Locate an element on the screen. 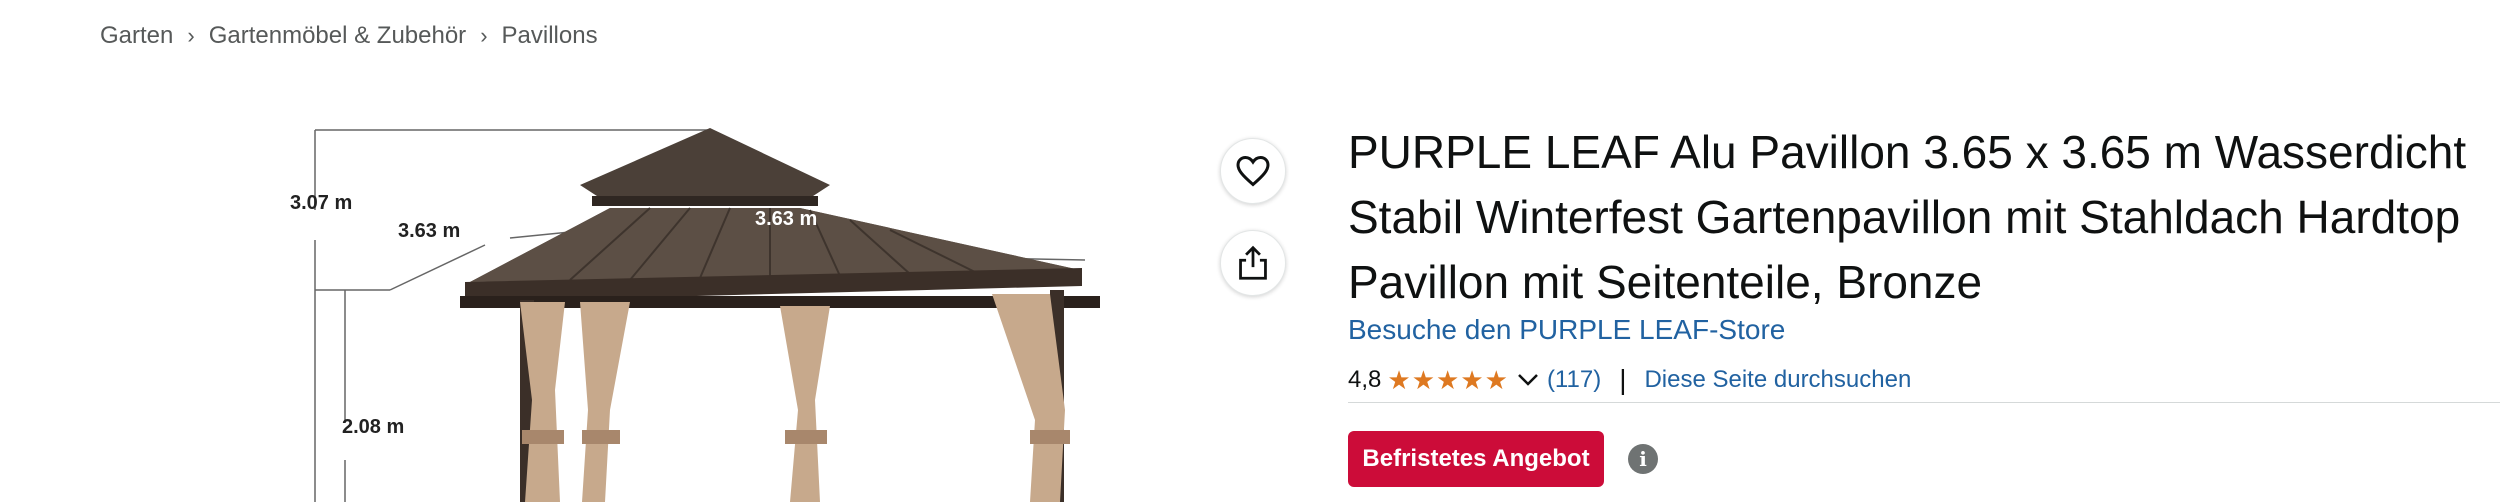  review-count-link: (117) is located at coordinates (1574, 380).